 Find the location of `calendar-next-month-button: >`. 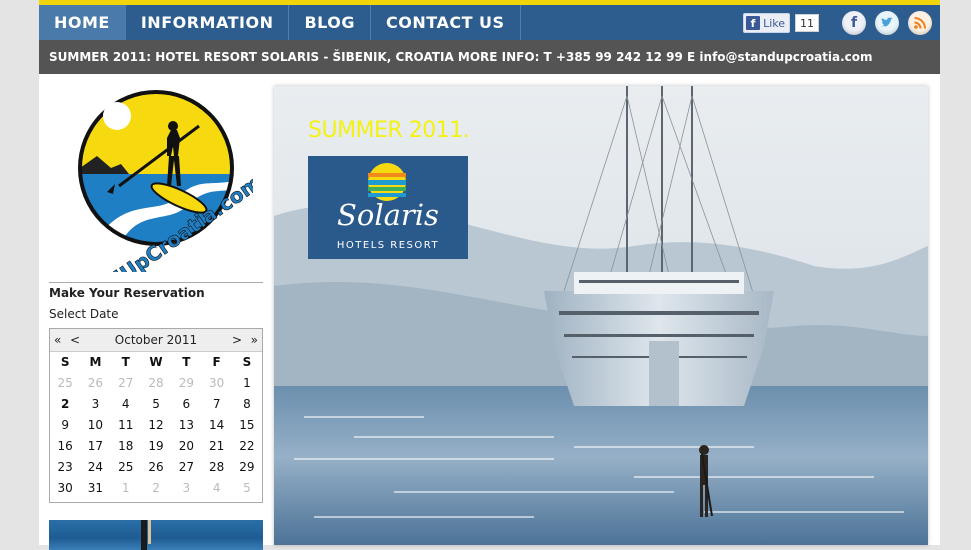

calendar-next-month-button: > is located at coordinates (237, 340).